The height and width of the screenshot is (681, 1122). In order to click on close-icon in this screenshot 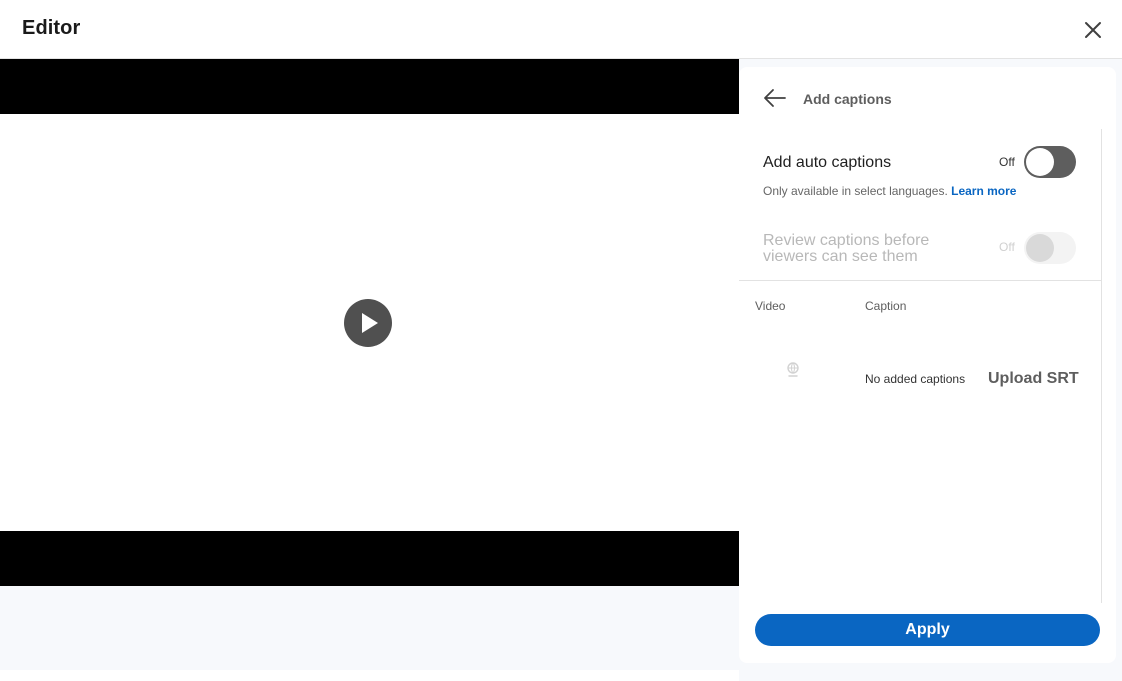, I will do `click(1093, 30)`.